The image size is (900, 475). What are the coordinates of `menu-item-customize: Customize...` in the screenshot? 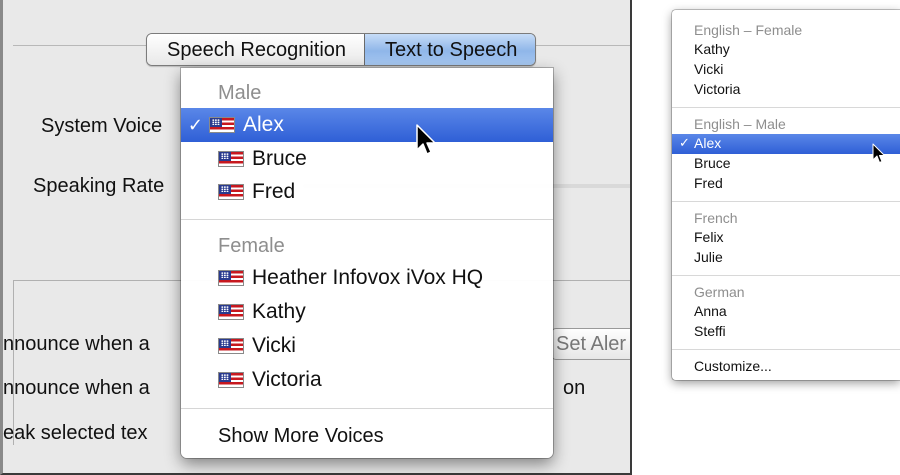 It's located at (733, 366).